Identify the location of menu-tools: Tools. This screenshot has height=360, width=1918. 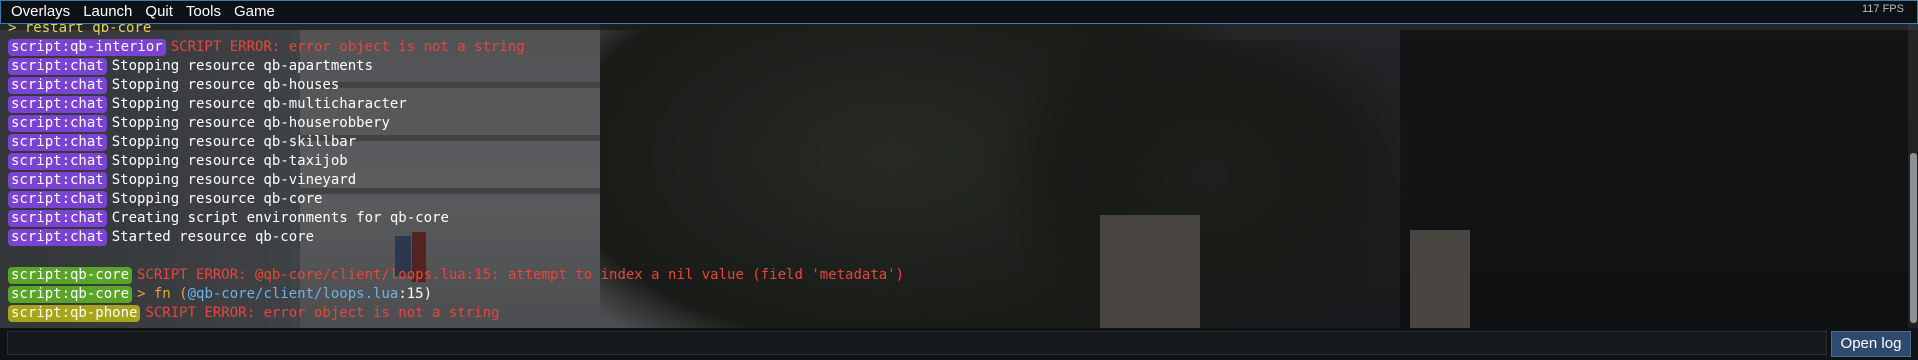
(204, 12).